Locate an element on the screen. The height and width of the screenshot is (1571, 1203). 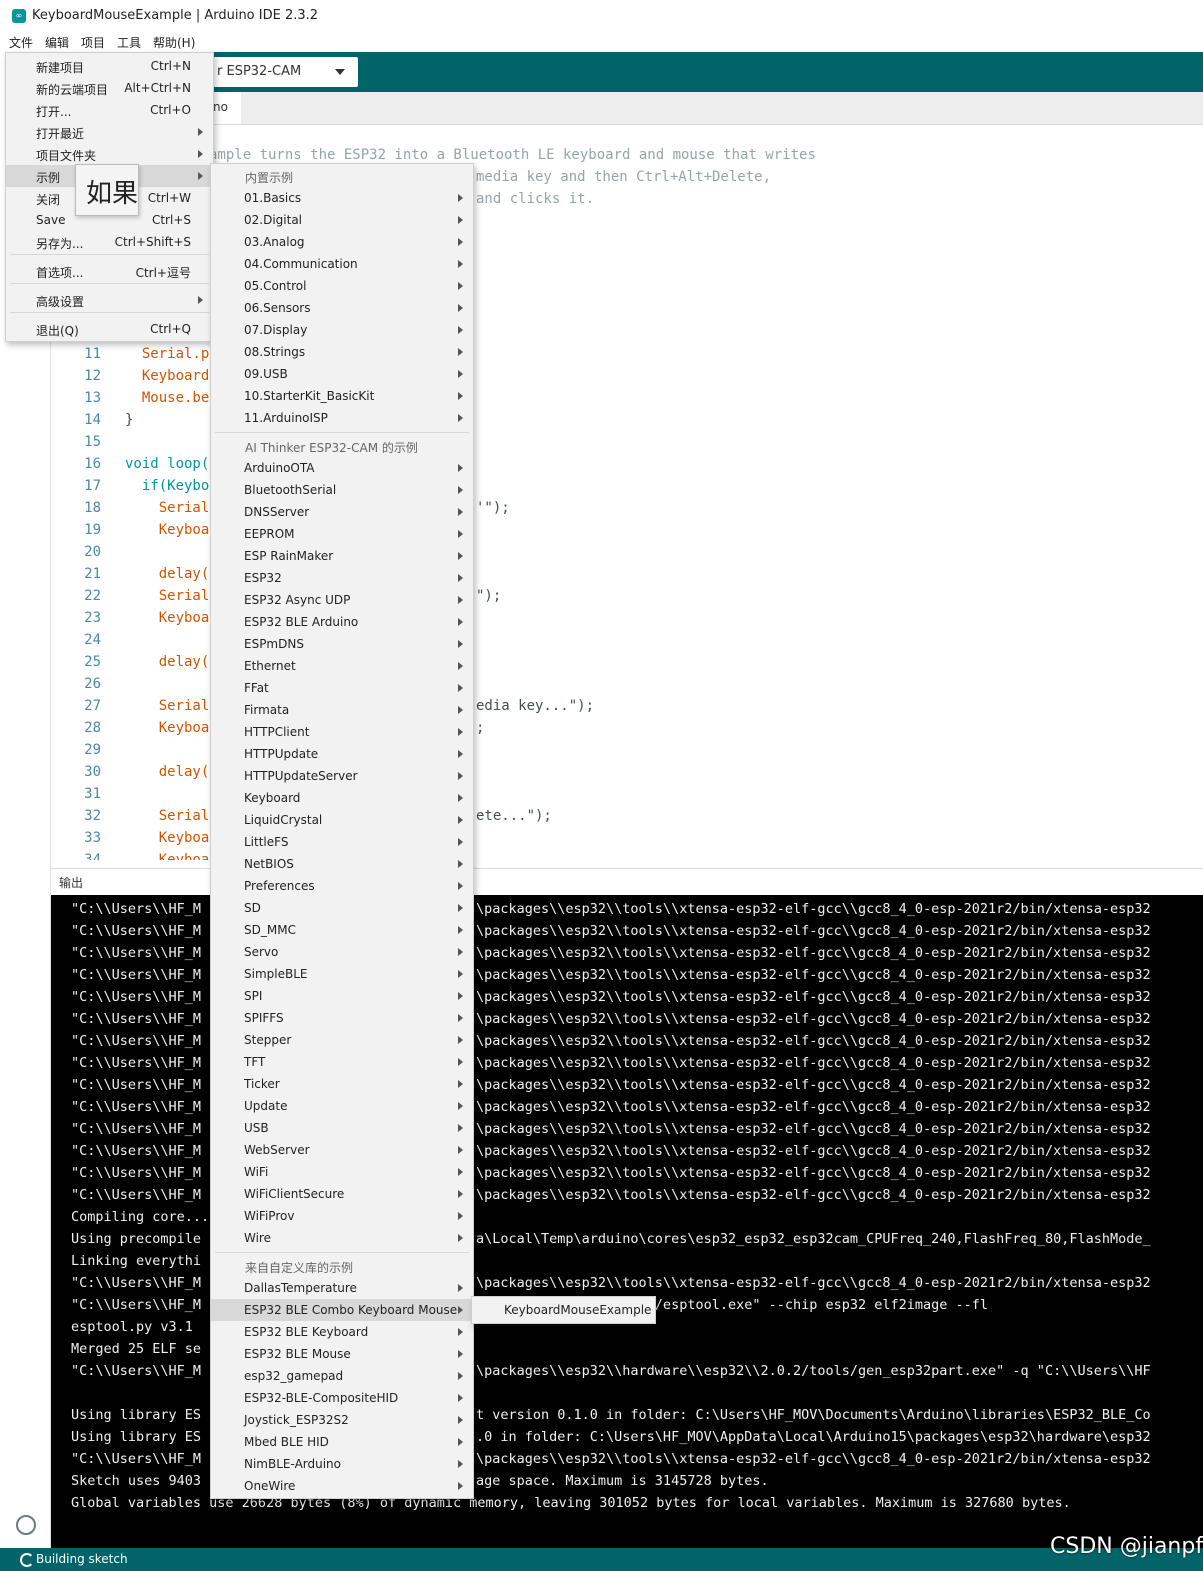
example-menu-item: SPIFFS is located at coordinates (342, 1018).